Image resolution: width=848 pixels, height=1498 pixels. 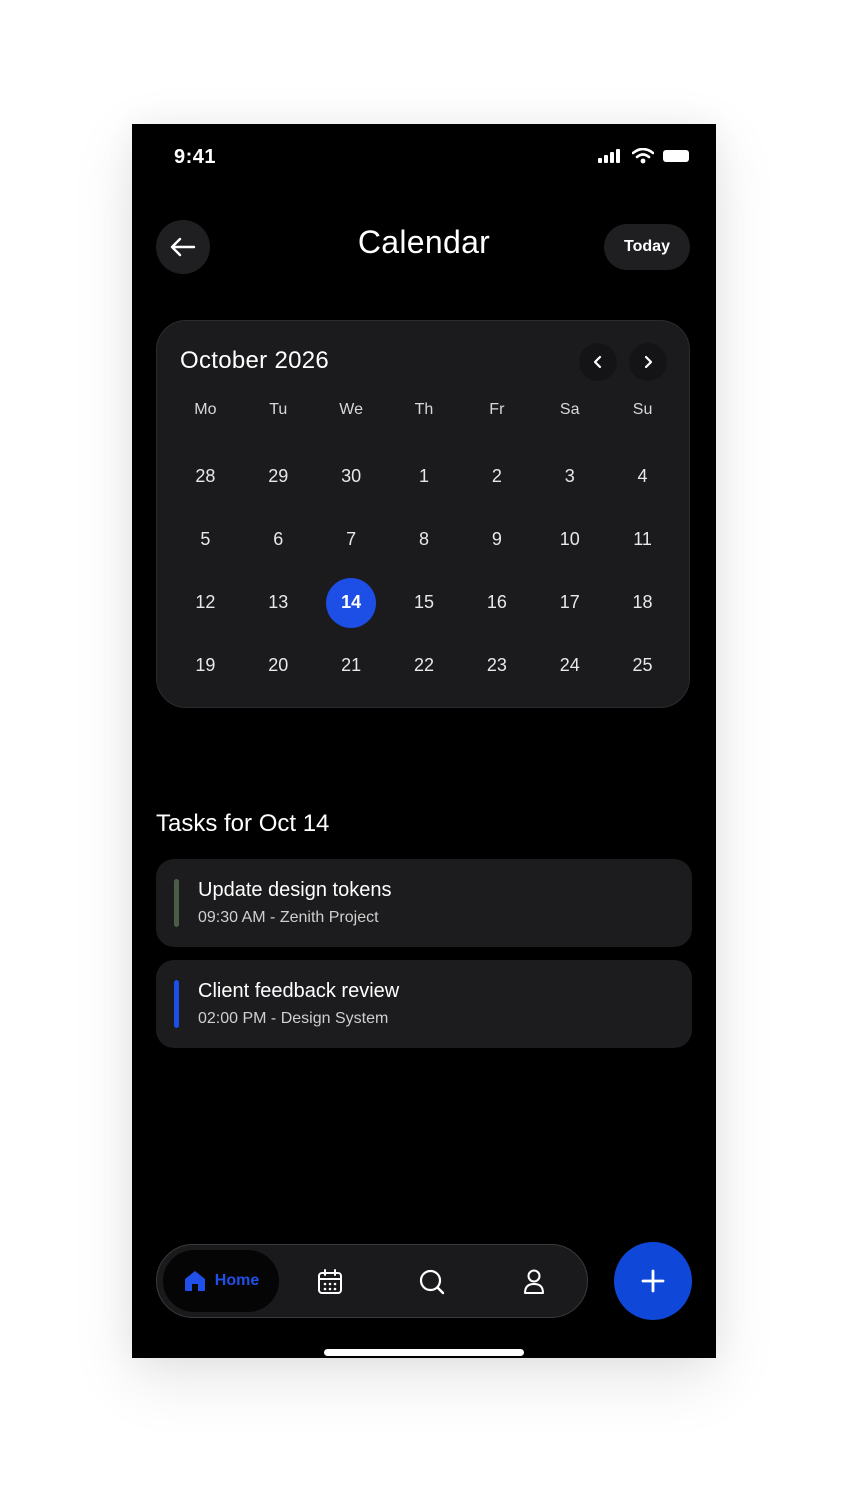 I want to click on calendar-day: 10, so click(x=569, y=539).